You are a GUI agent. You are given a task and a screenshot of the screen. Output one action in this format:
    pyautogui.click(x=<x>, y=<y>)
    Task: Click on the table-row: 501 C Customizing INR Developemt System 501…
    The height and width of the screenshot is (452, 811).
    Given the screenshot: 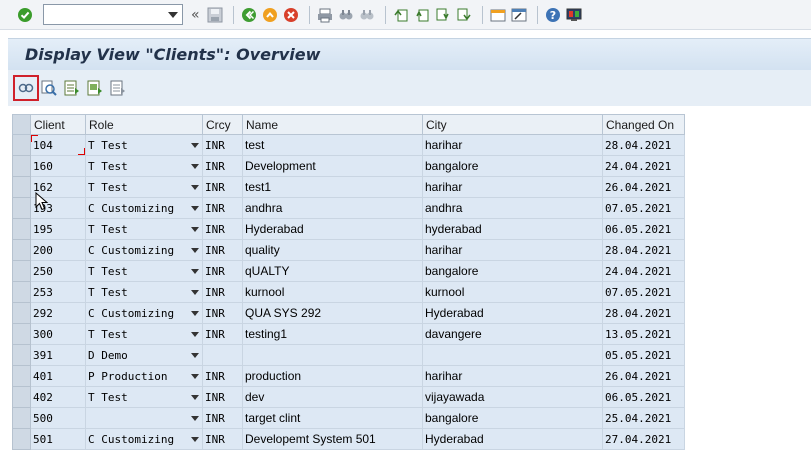 What is the action you would take?
    pyautogui.click(x=348, y=439)
    